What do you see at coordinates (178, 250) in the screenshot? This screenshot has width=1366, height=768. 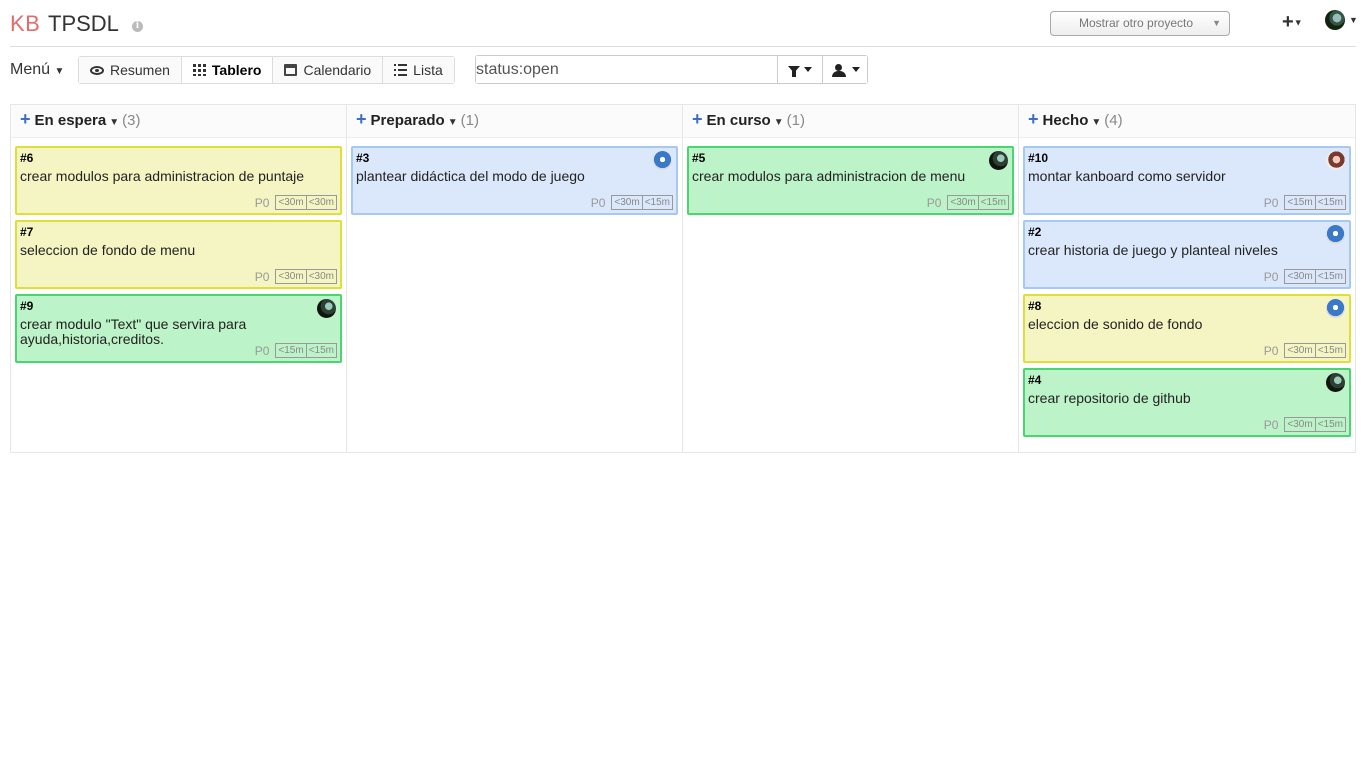 I see `task-title-link: seleccion de fondo de menu` at bounding box center [178, 250].